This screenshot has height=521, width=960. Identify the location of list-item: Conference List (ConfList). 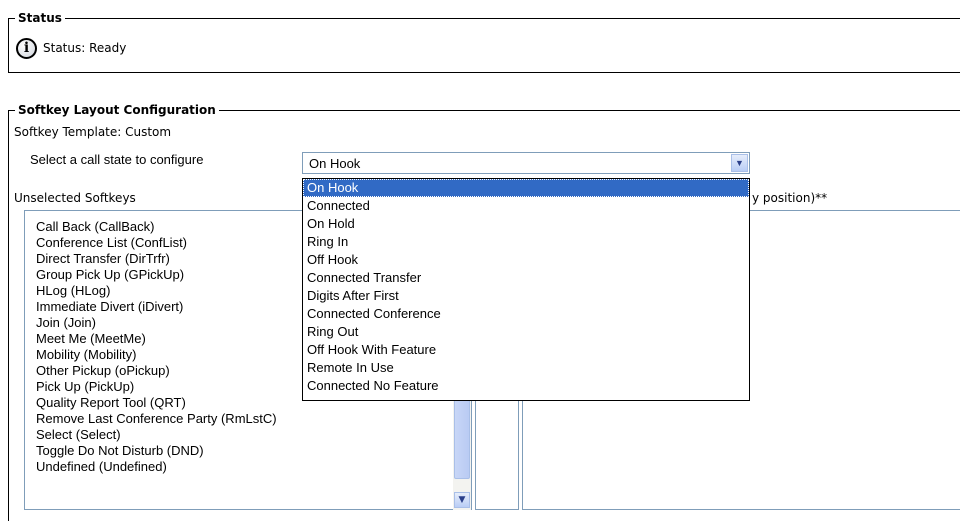
(111, 242).